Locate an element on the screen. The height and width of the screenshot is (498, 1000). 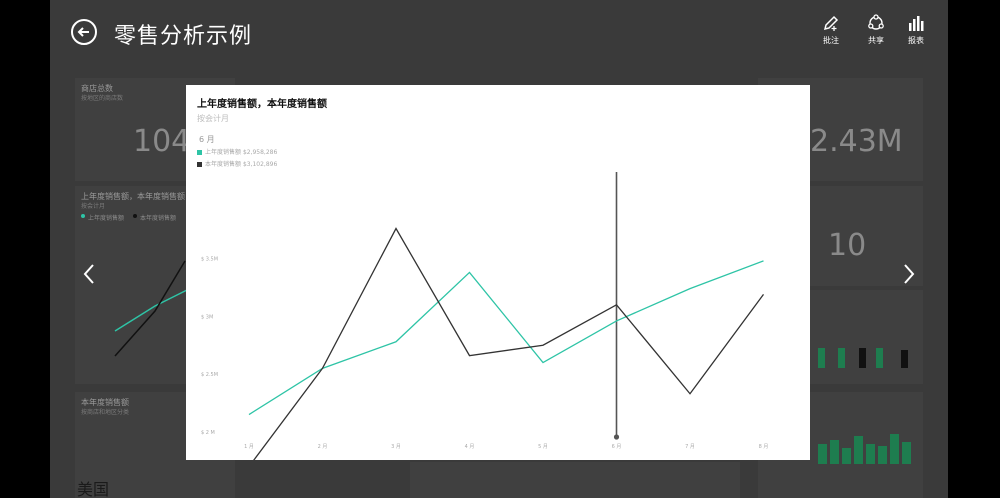
x-tick-label: 6 月 is located at coordinates (617, 447).